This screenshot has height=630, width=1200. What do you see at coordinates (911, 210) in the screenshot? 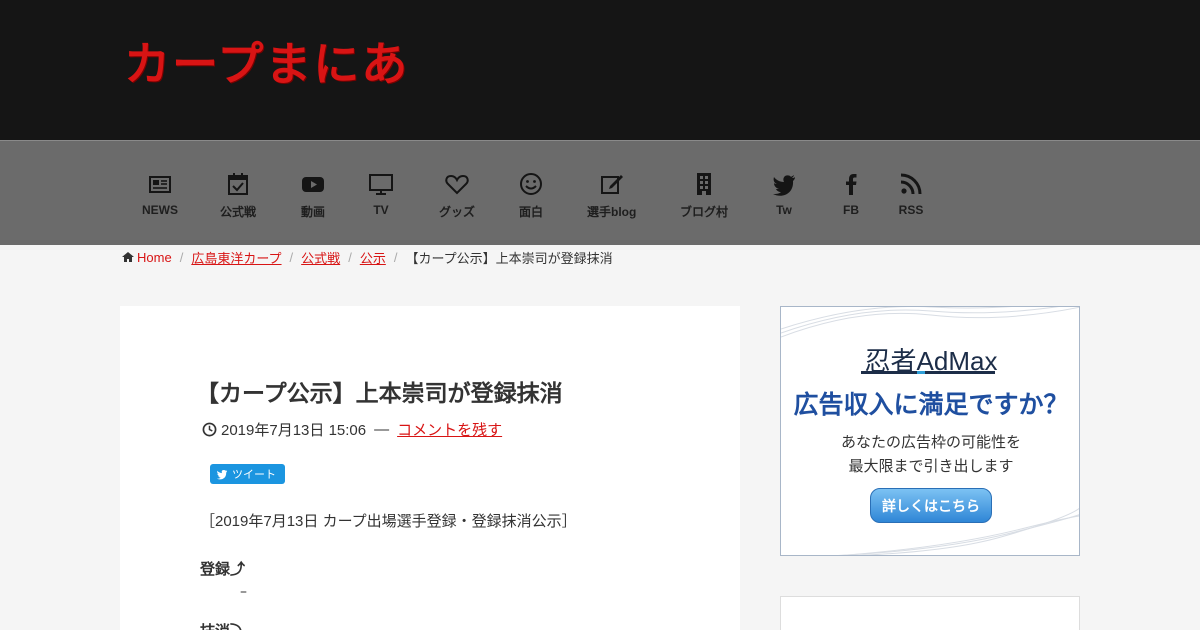
I see `nav-item-label: RSS` at bounding box center [911, 210].